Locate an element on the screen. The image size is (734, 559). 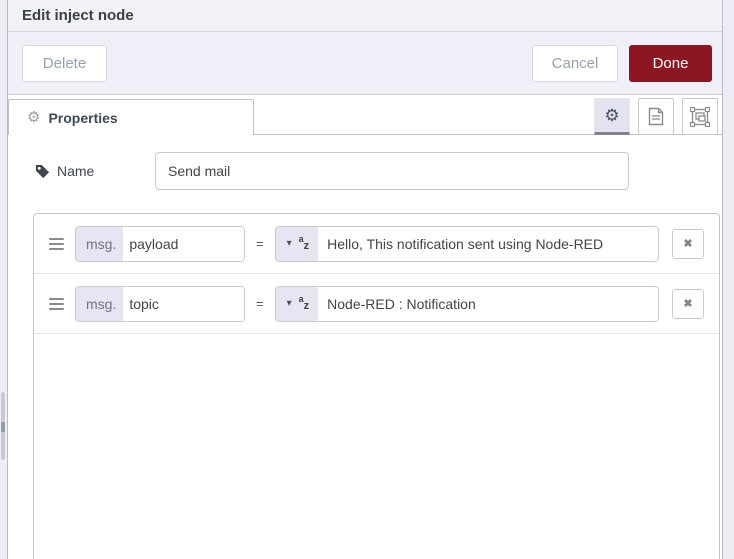
workspace-left-edge is located at coordinates (4, 279).